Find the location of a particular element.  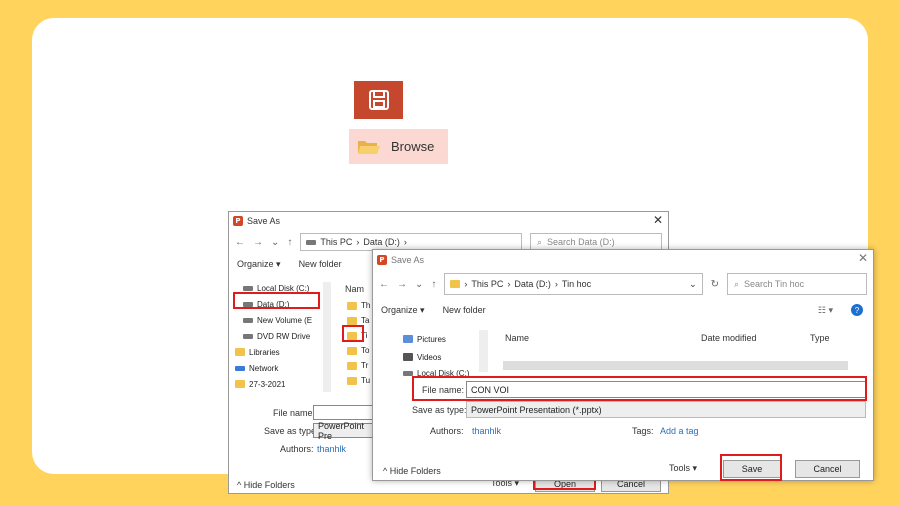

tree-item-27-3-2021: 27-3-2021 is located at coordinates (273, 384).